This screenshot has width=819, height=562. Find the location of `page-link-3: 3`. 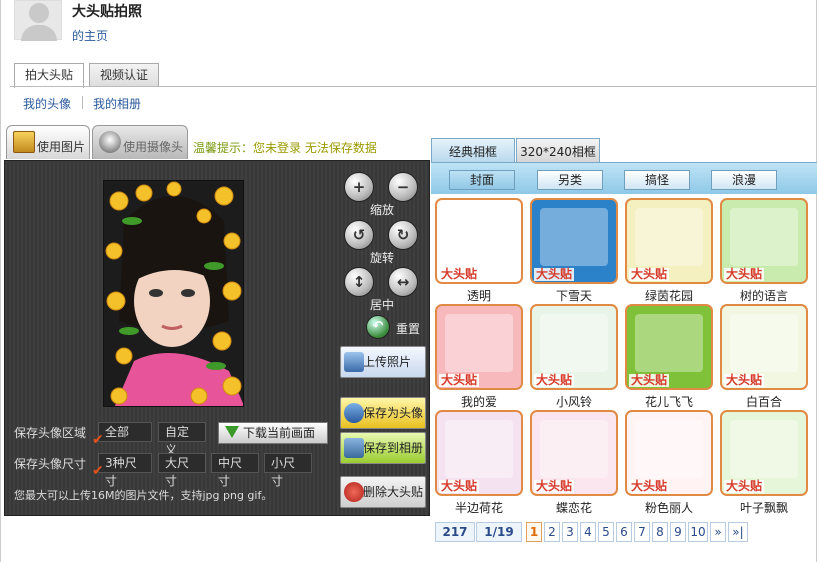

page-link-3: 3 is located at coordinates (570, 532).